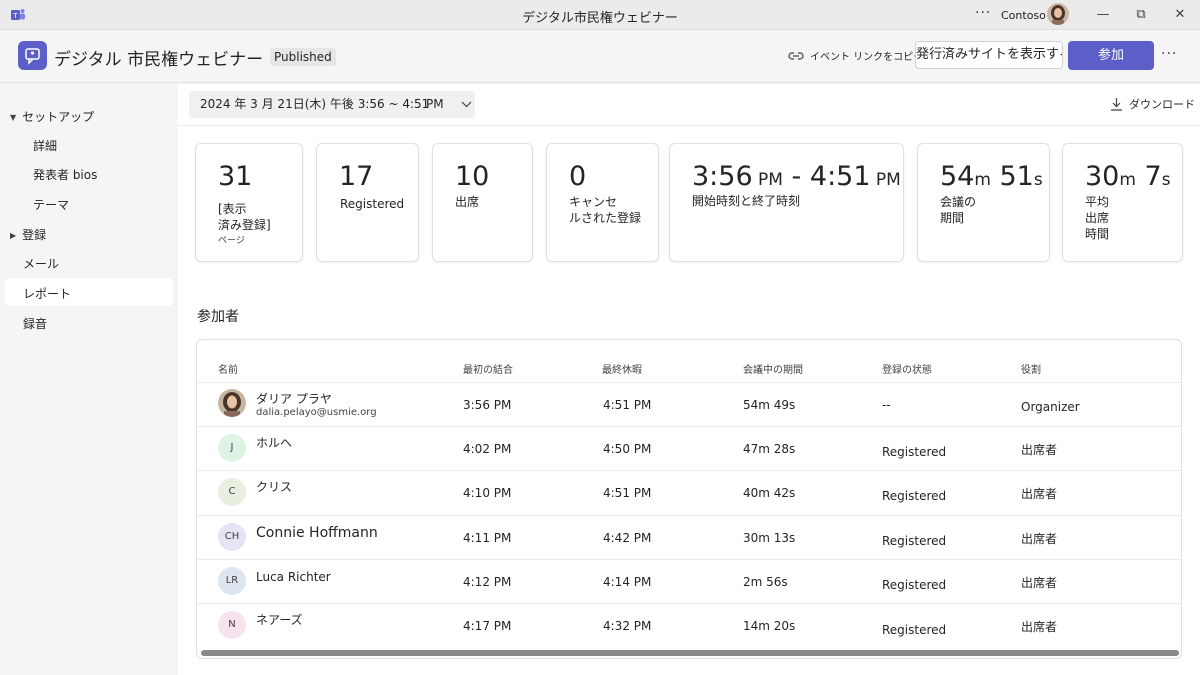 This screenshot has height=675, width=1200. Describe the element at coordinates (231, 241) in the screenshot. I see `stat-sublabel: ページ` at that location.